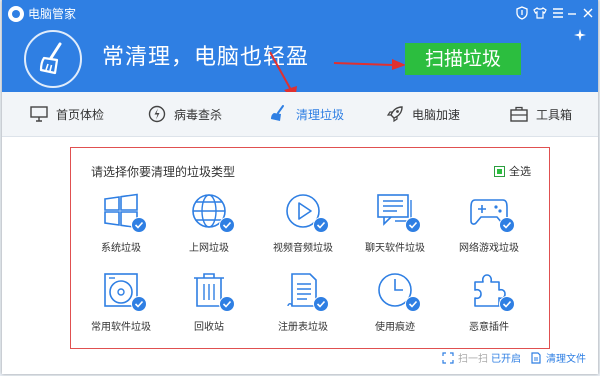 The image size is (600, 376). What do you see at coordinates (536, 357) in the screenshot?
I see `file-icon` at bounding box center [536, 357].